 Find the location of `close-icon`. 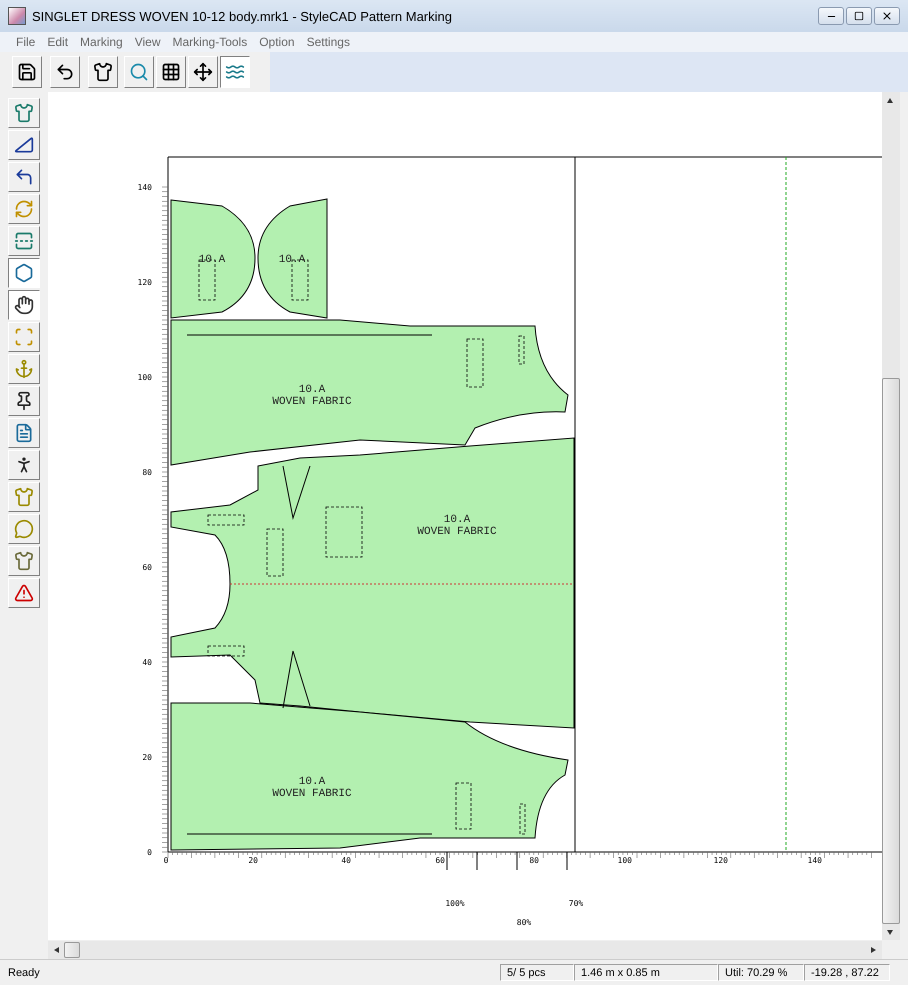

close-icon is located at coordinates (887, 16).